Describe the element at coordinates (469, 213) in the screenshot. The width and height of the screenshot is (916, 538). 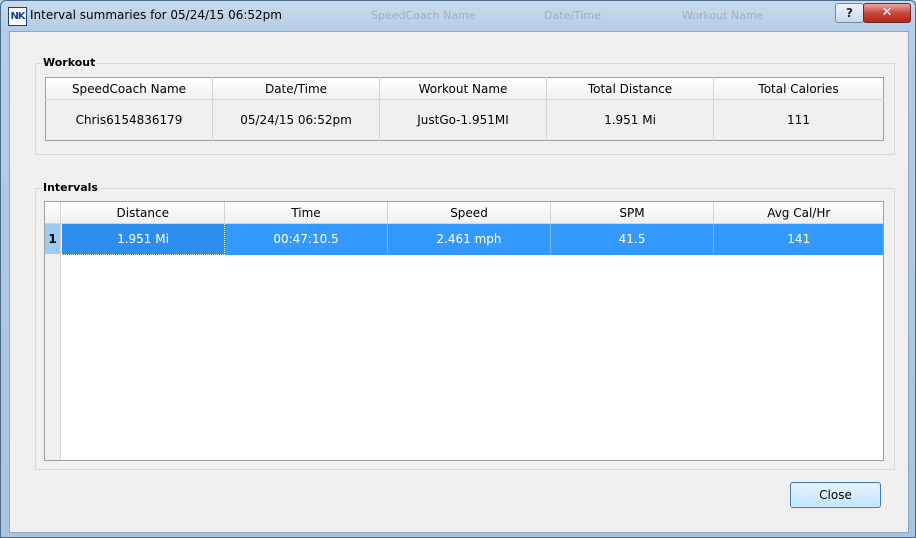
I see `intervals-col-speed: Speed` at that location.